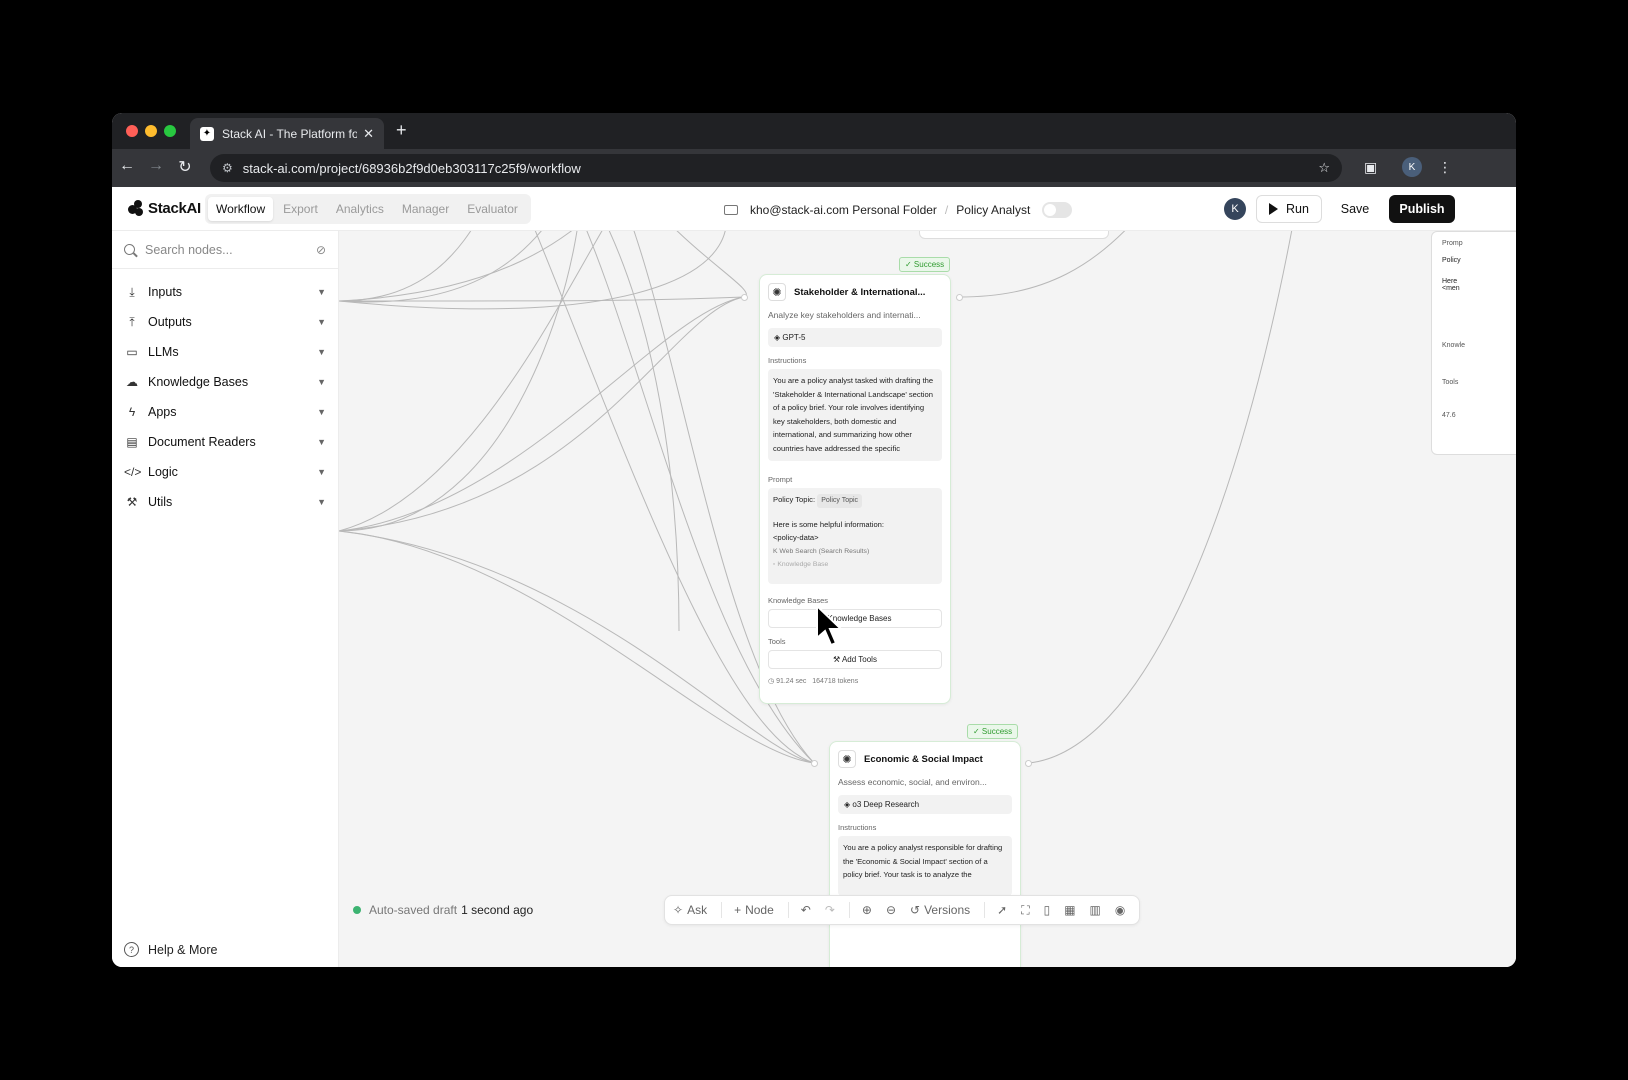 The width and height of the screenshot is (1628, 1080). I want to click on project-toggle, so click(1057, 210).